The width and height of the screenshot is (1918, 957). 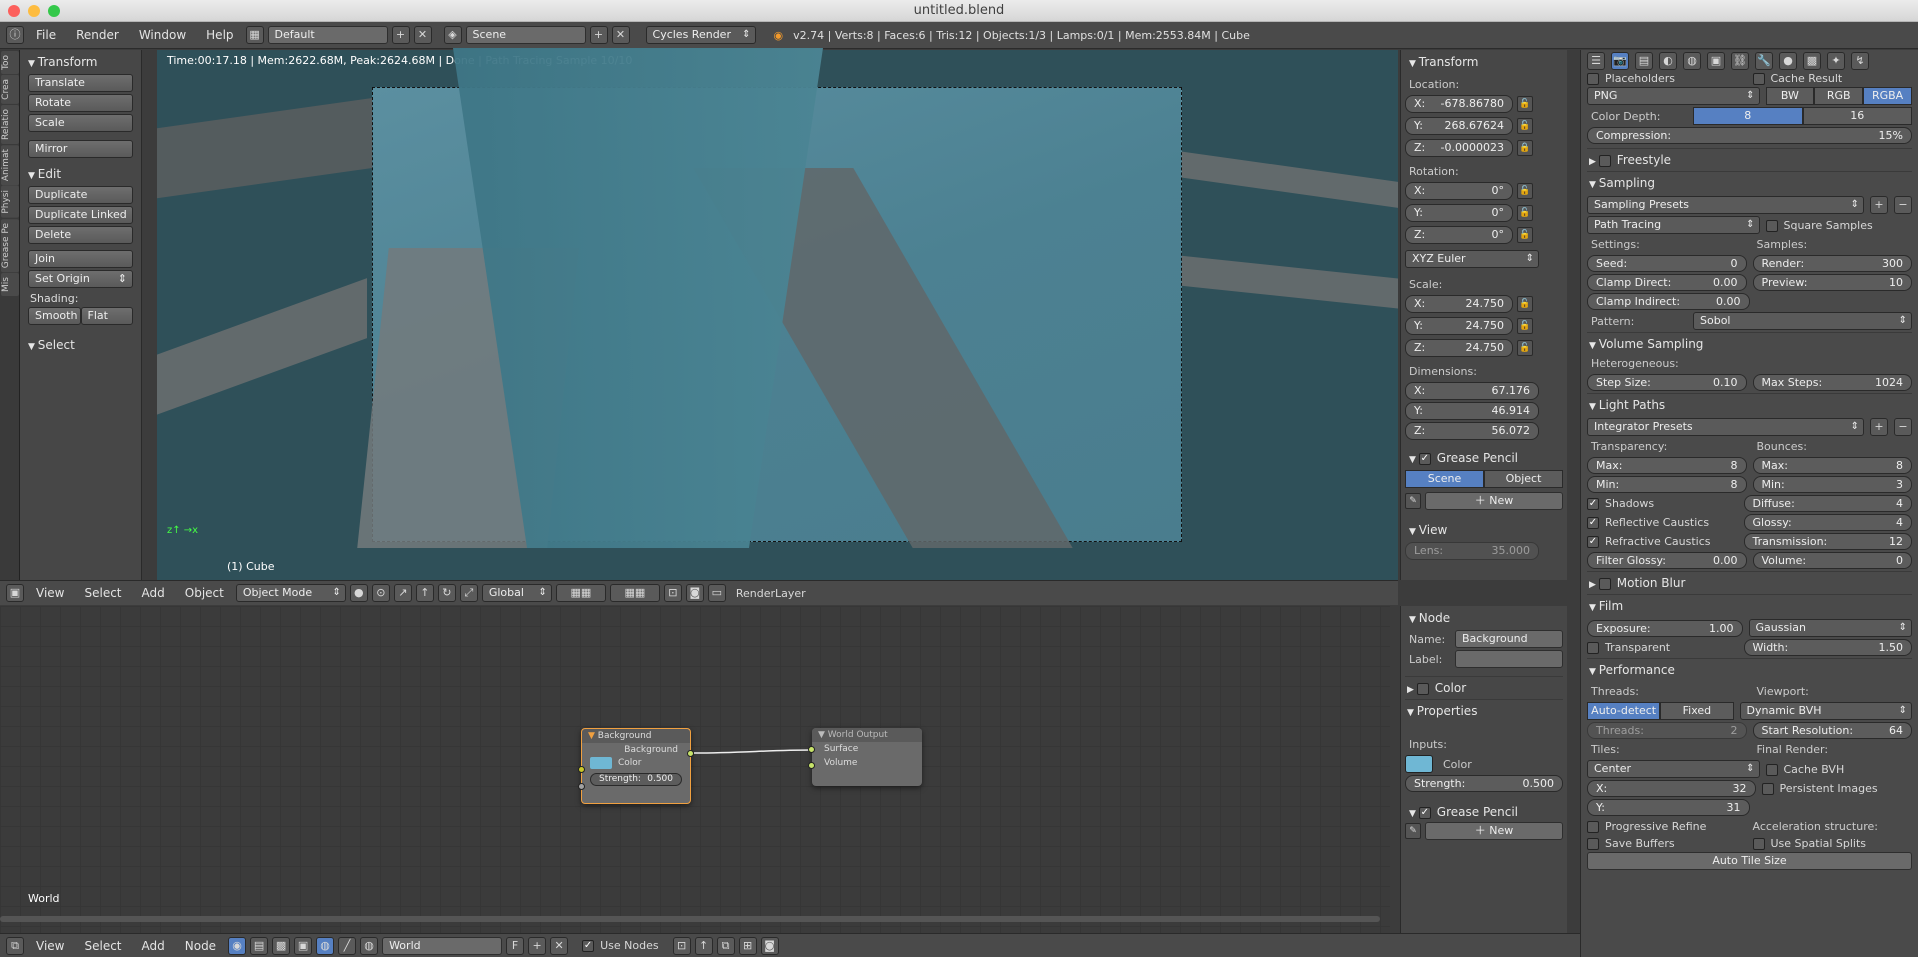 What do you see at coordinates (10, 245) in the screenshot?
I see `tab-grease-pencil: Grease Pe` at bounding box center [10, 245].